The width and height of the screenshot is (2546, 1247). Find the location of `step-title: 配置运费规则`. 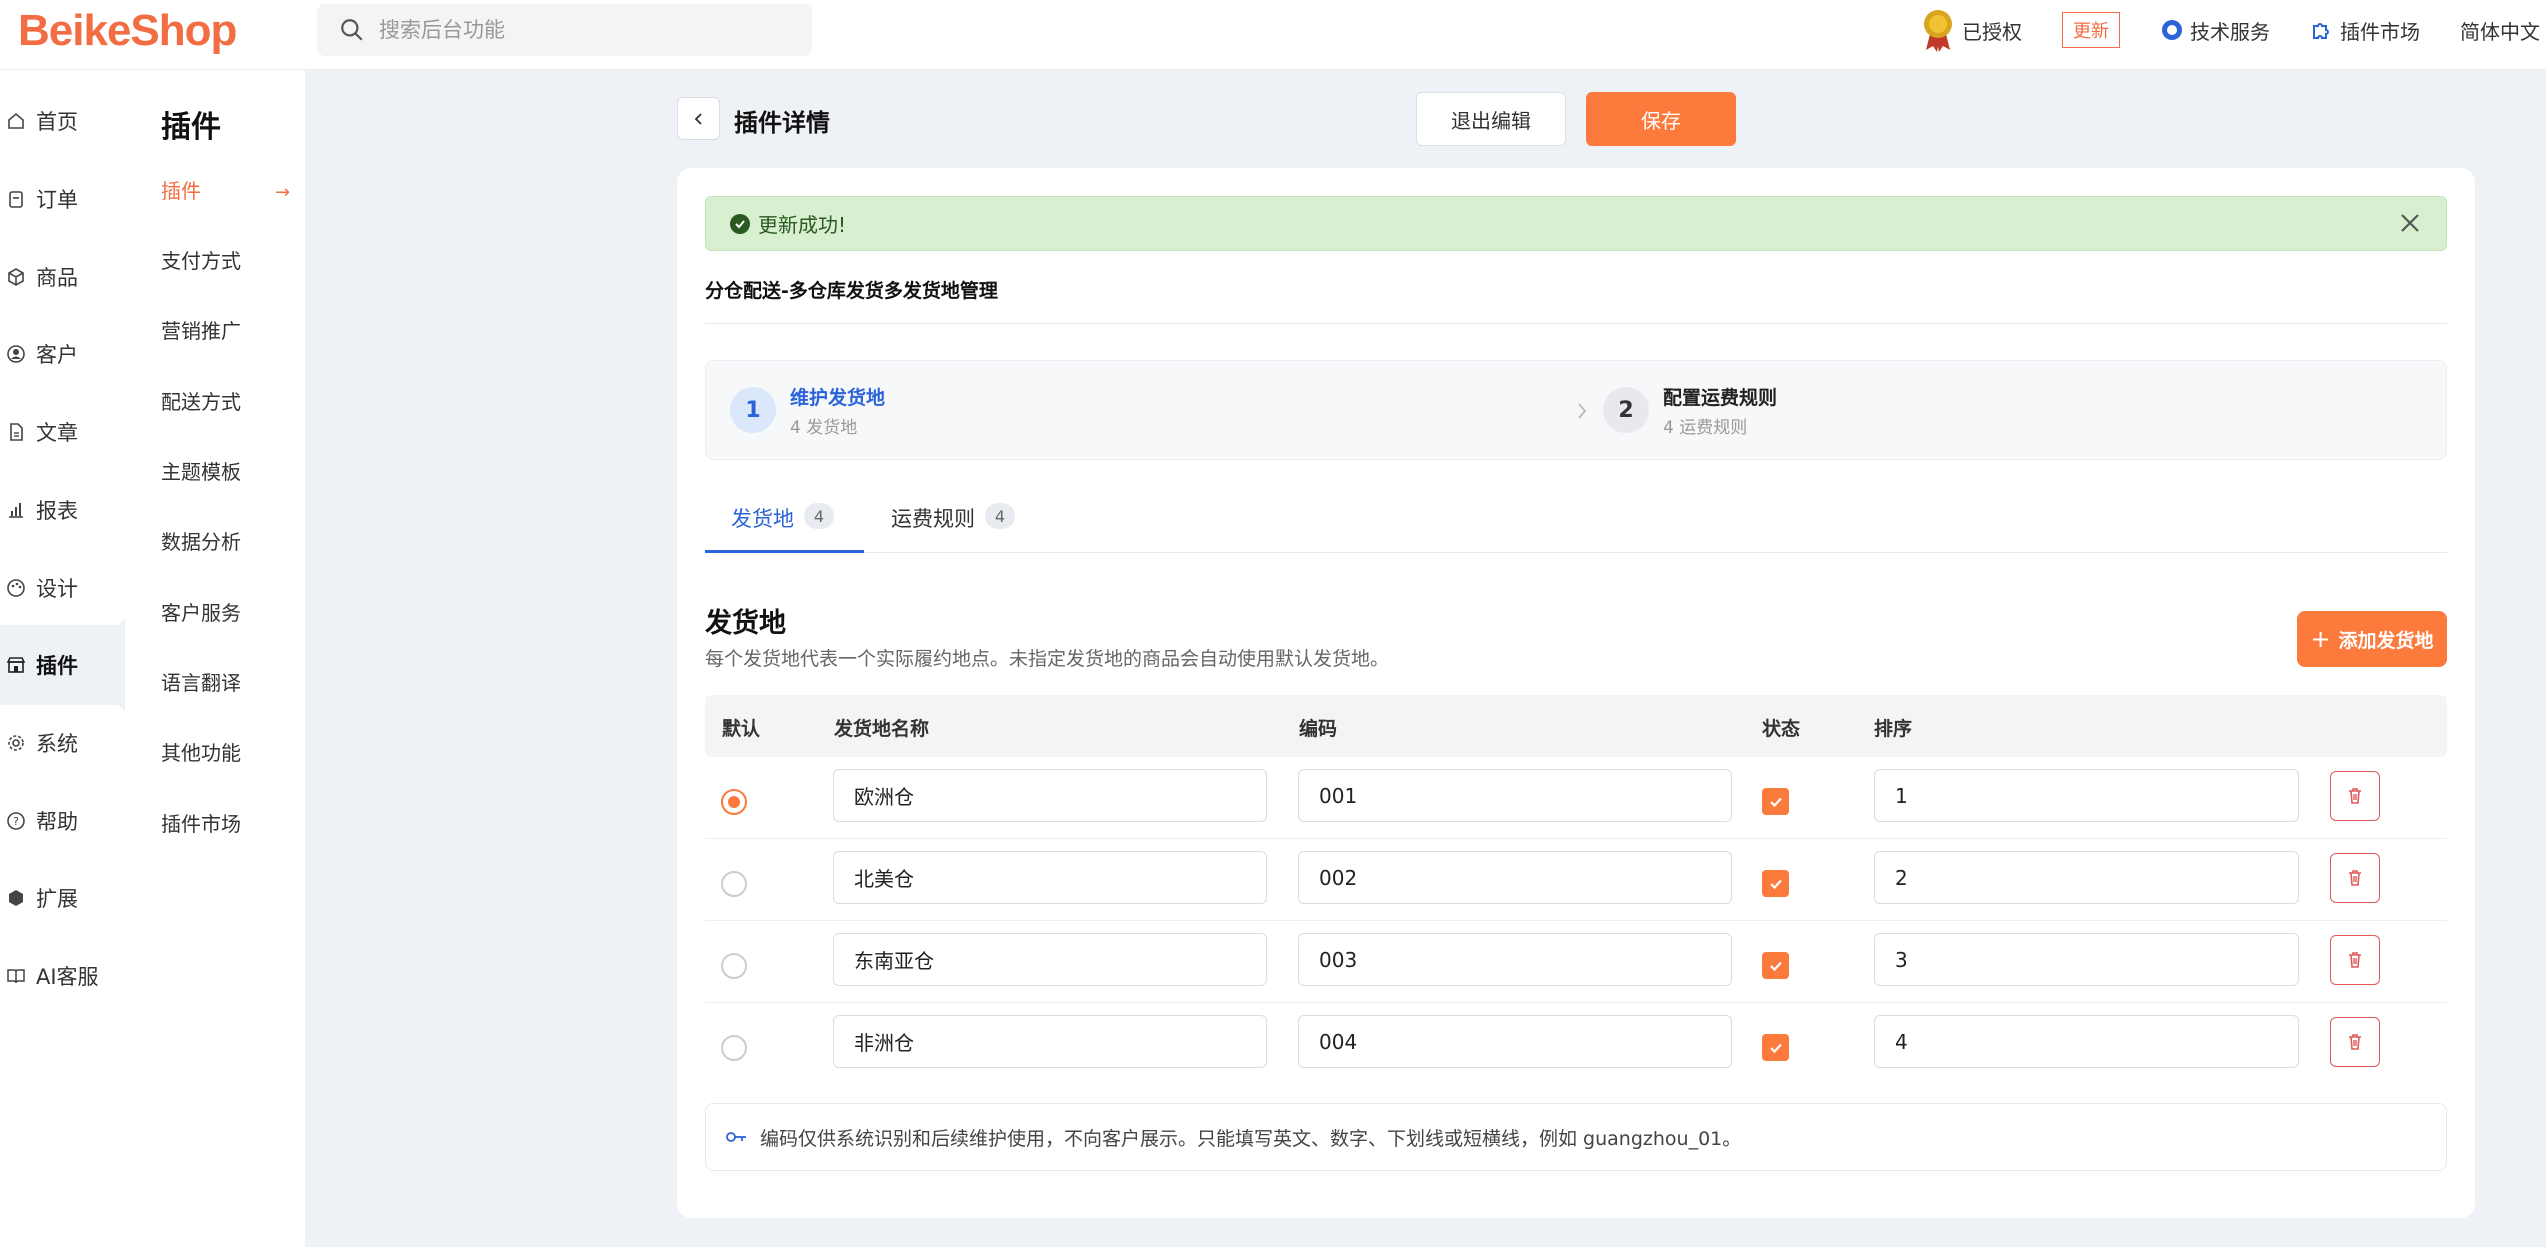

step-title: 配置运费规则 is located at coordinates (1720, 396).